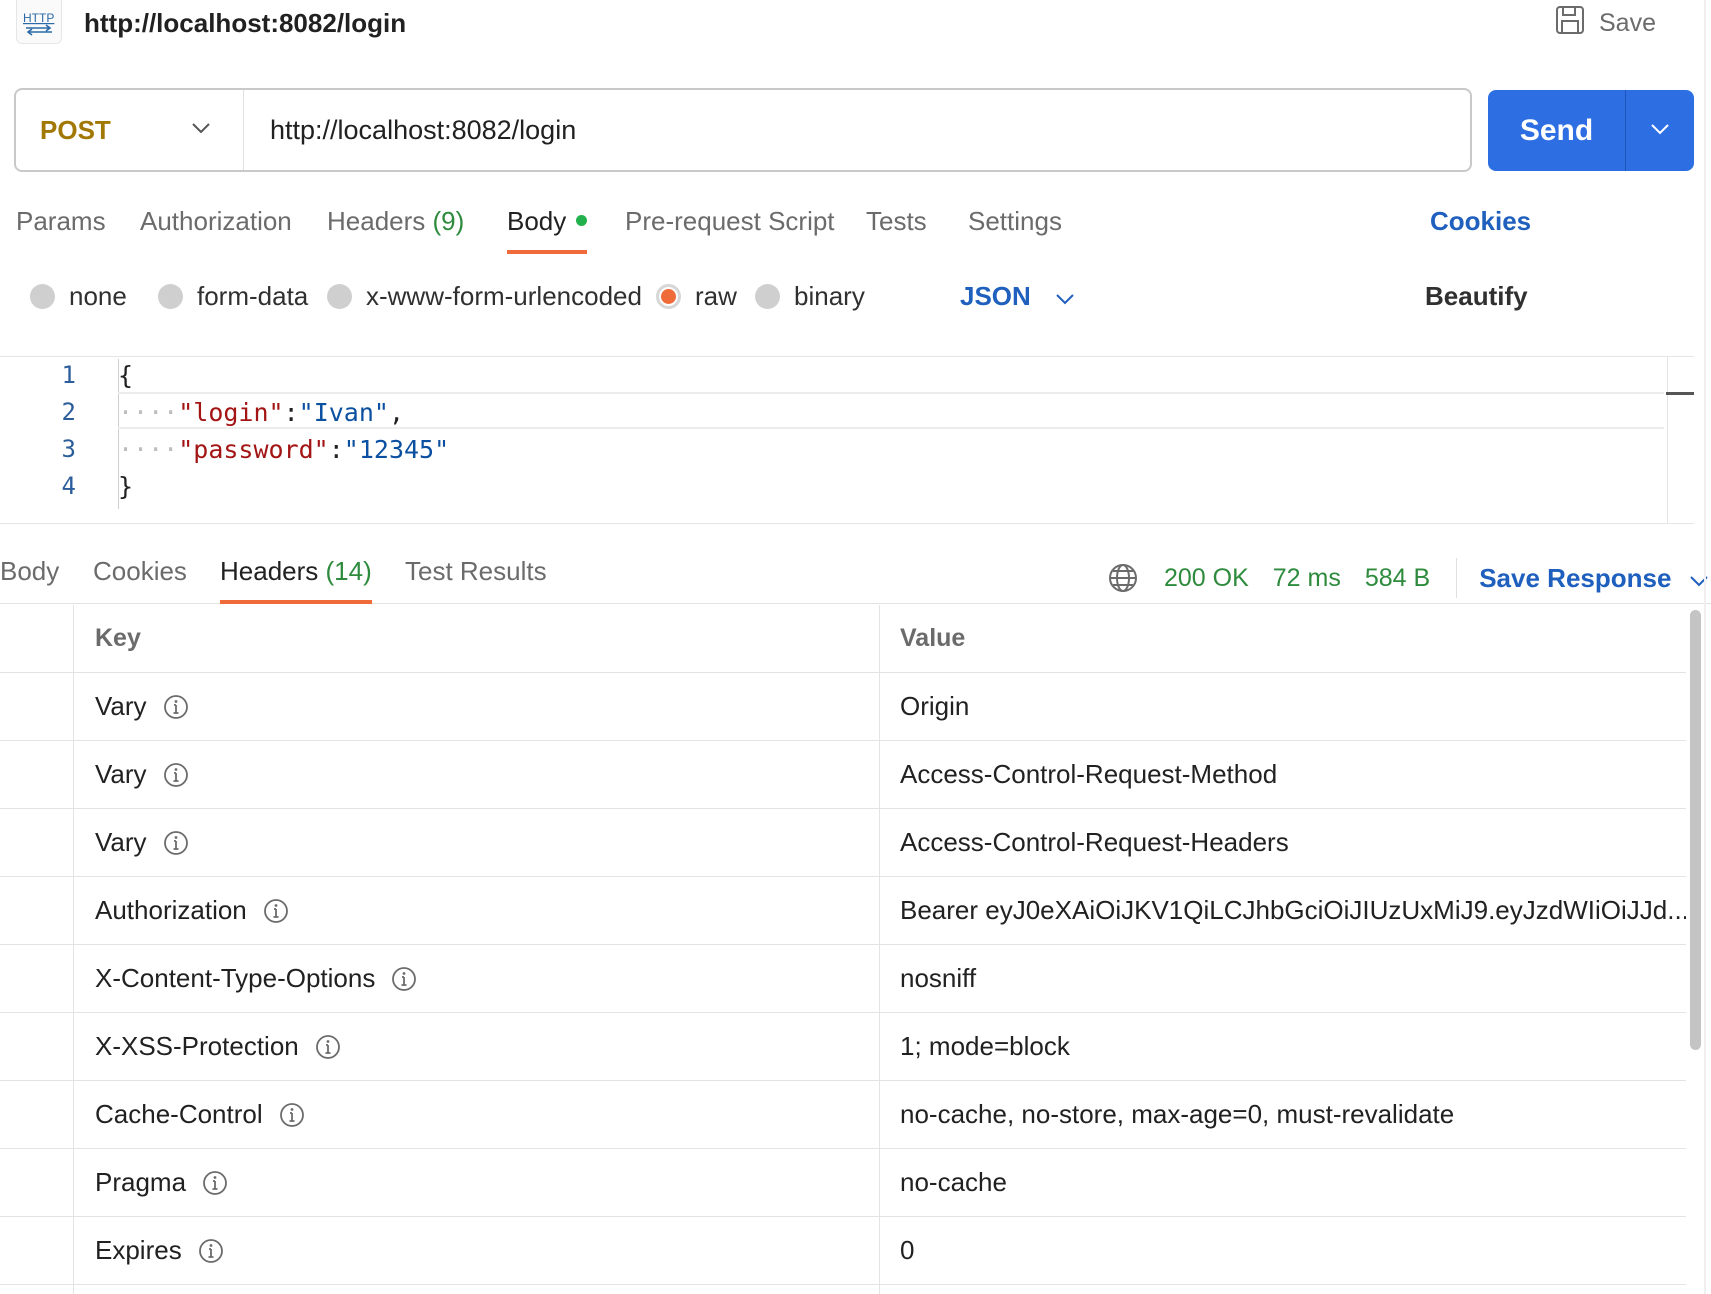 The width and height of the screenshot is (1711, 1294). I want to click on line-number-gutter: 1 2 3 4, so click(55, 440).